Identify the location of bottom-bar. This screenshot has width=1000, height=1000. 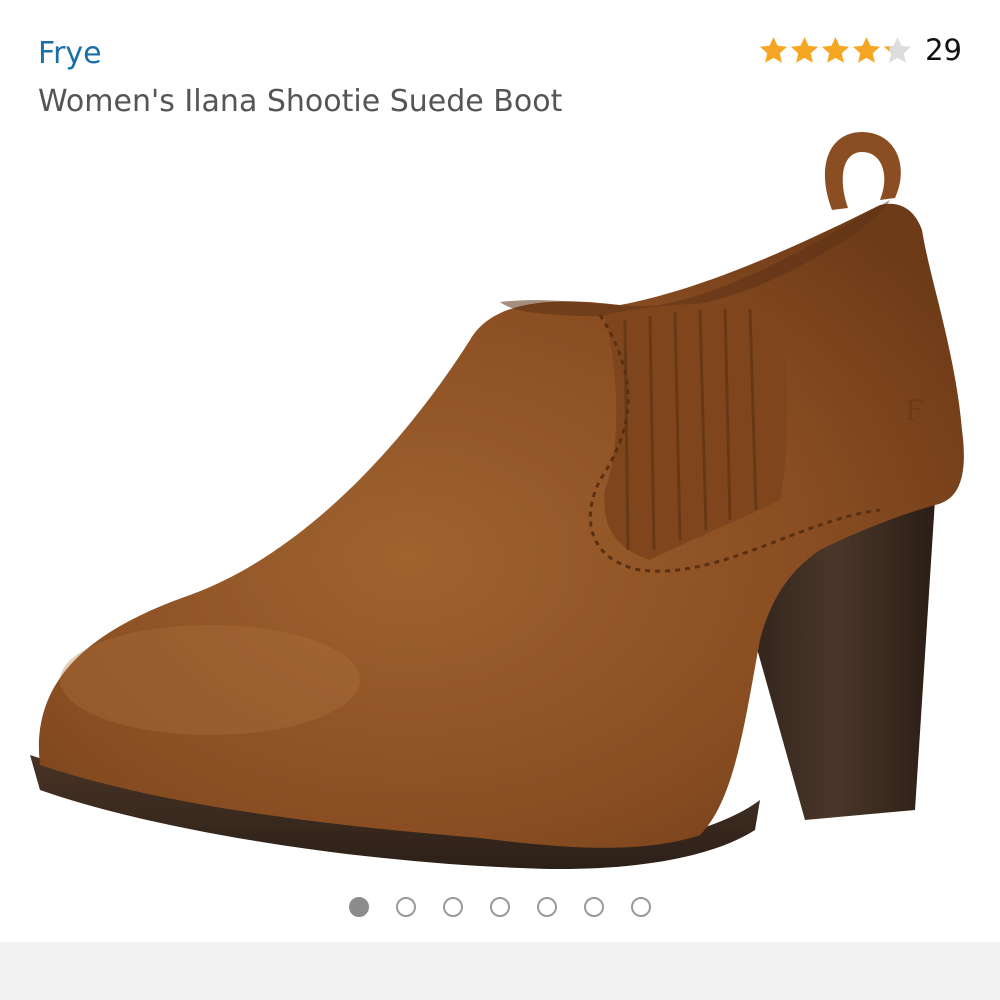
(500, 971).